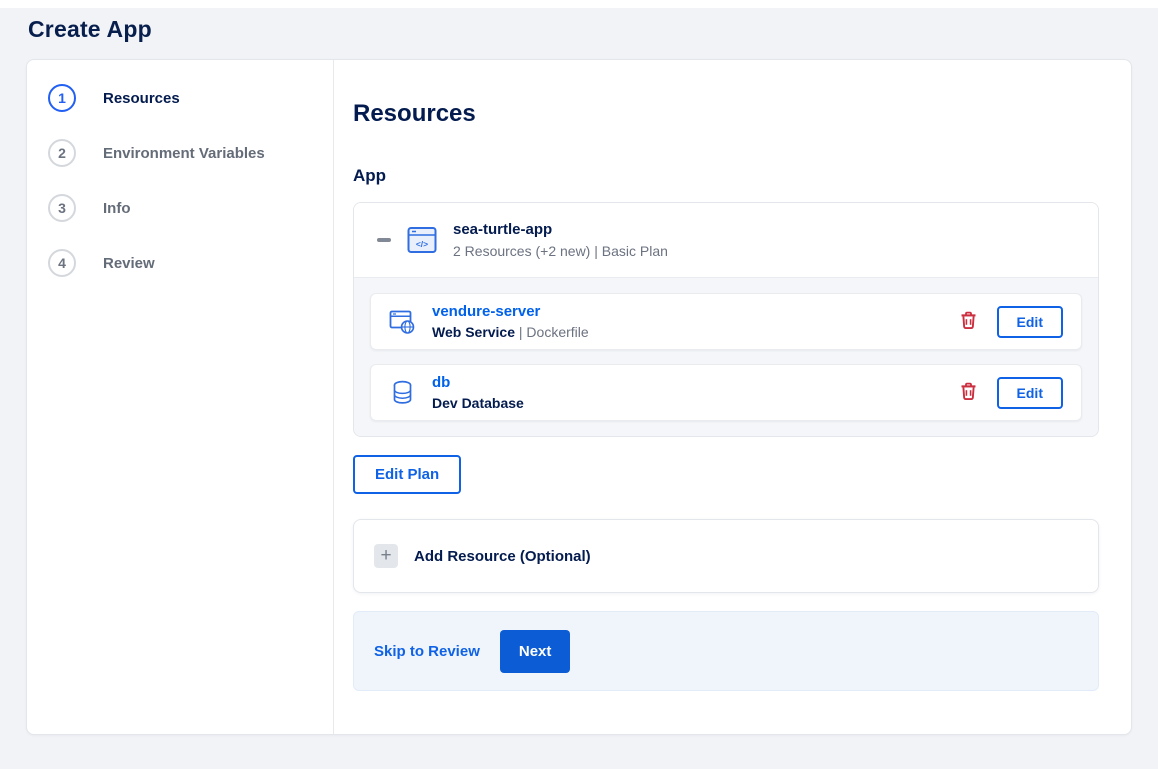 The height and width of the screenshot is (769, 1158). I want to click on minus-icon, so click(384, 240).